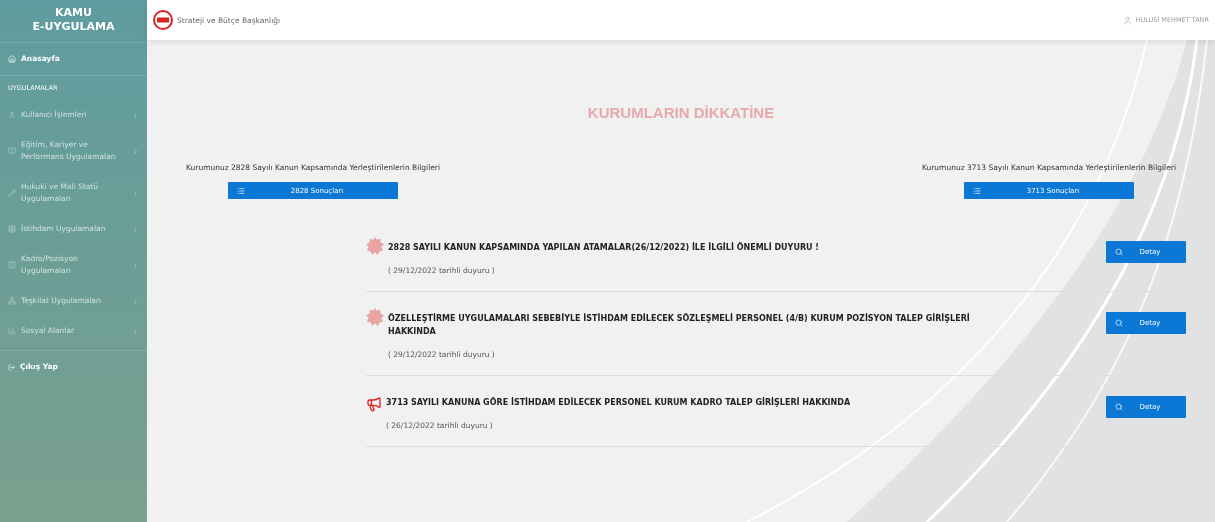 This screenshot has width=1215, height=522. What do you see at coordinates (681, 112) in the screenshot?
I see `notice-title: KURUMLARIN DİKKATİNE` at bounding box center [681, 112].